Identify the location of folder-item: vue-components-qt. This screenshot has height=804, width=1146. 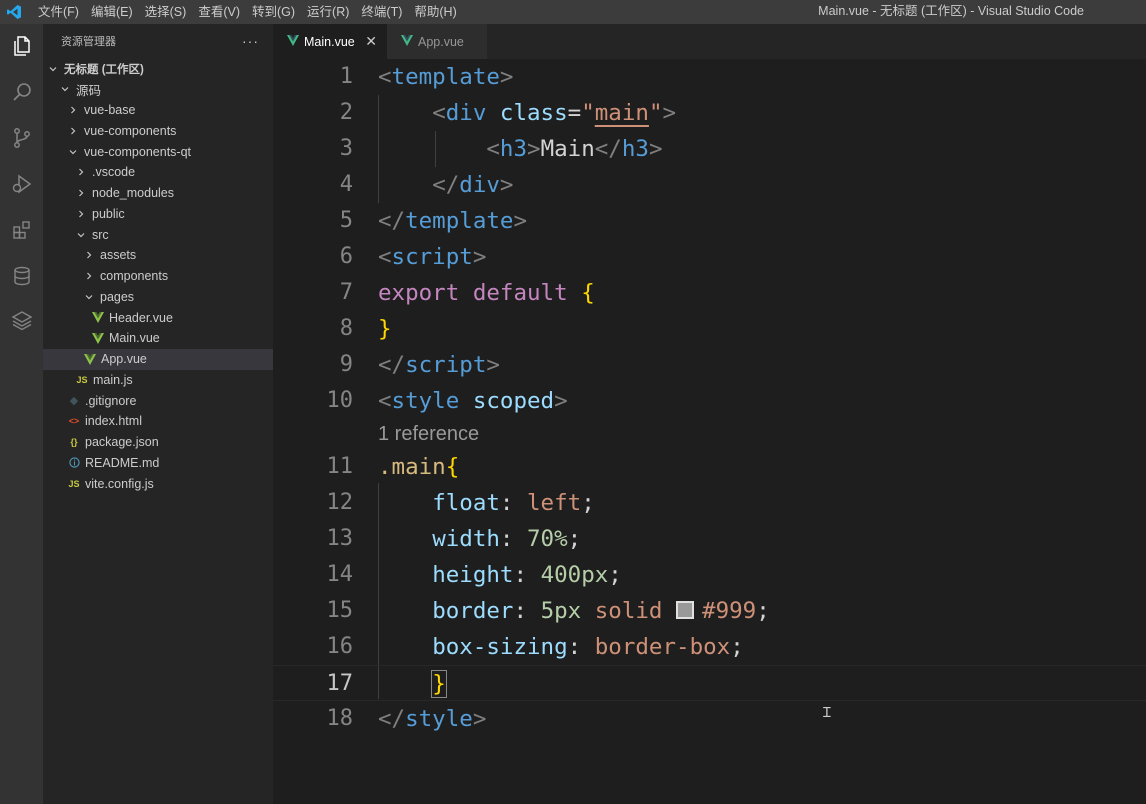
(158, 151).